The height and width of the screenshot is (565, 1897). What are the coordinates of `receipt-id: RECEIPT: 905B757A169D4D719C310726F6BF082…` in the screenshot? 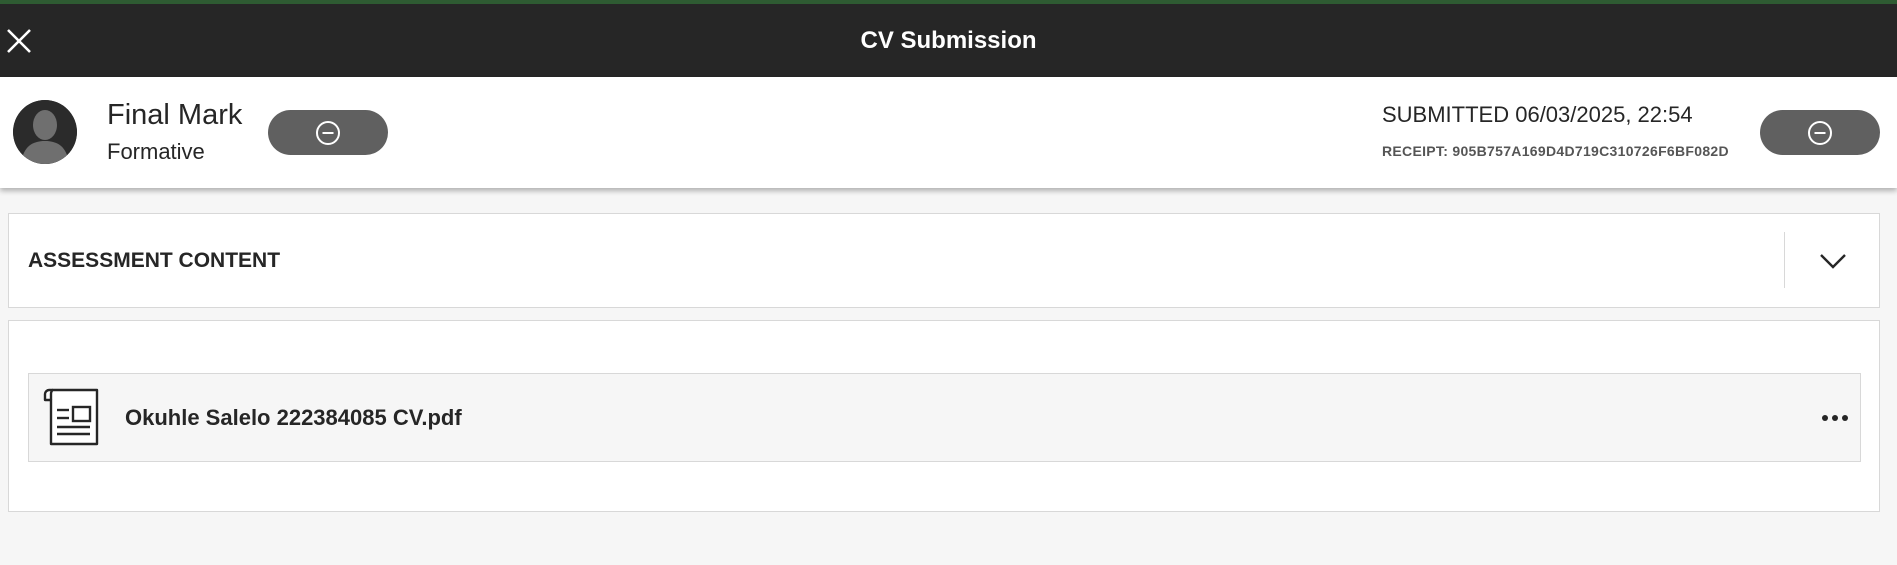 It's located at (1555, 151).